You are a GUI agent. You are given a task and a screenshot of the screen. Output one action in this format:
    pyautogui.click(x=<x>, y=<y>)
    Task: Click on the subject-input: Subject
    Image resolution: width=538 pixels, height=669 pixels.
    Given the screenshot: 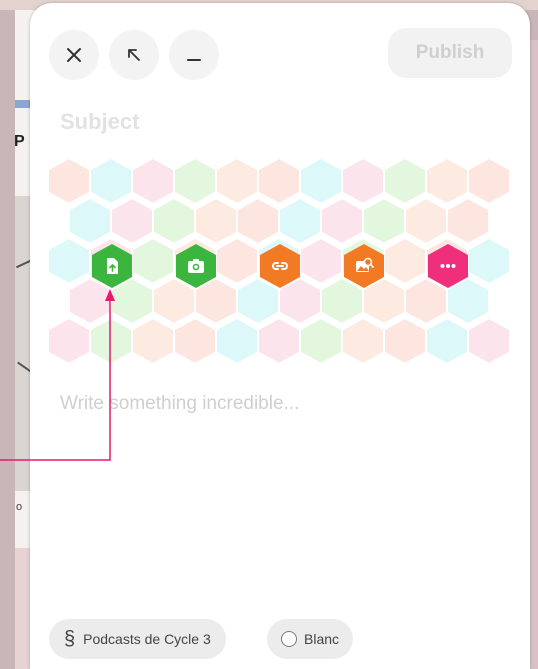 What is the action you would take?
    pyautogui.click(x=275, y=122)
    